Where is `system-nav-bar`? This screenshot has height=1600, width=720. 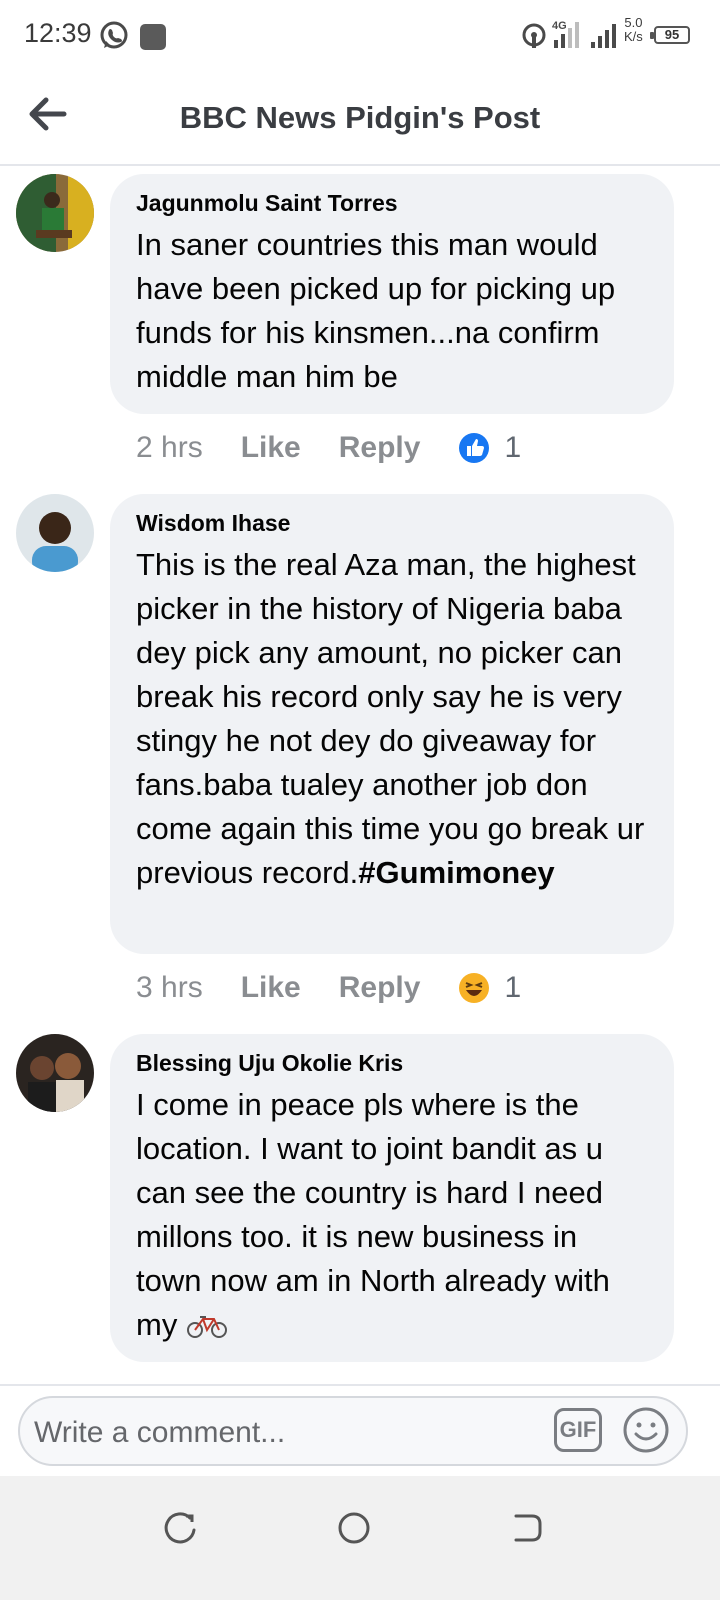
system-nav-bar is located at coordinates (360, 1538).